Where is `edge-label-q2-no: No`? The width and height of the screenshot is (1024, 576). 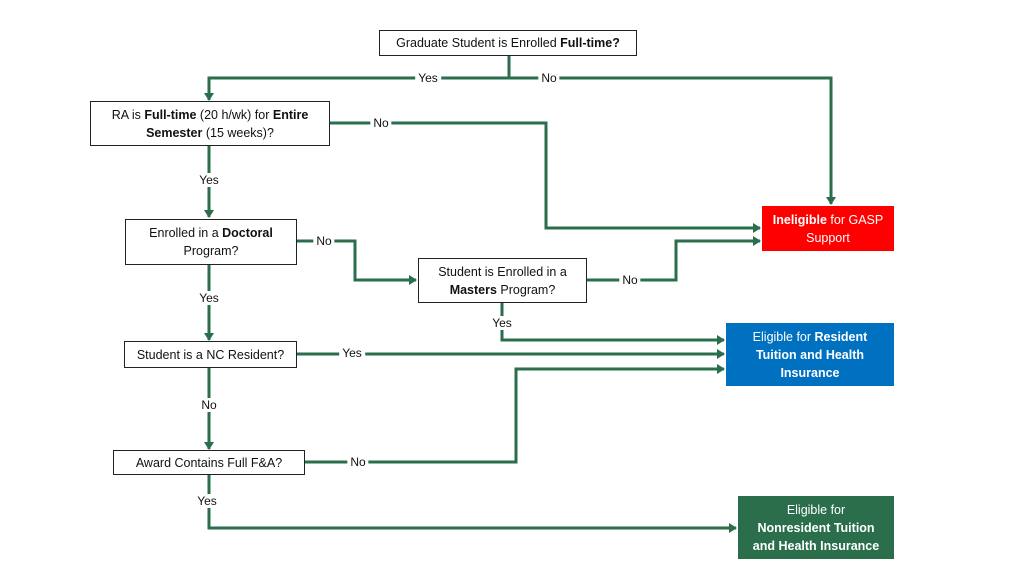
edge-label-q2-no: No is located at coordinates (381, 123).